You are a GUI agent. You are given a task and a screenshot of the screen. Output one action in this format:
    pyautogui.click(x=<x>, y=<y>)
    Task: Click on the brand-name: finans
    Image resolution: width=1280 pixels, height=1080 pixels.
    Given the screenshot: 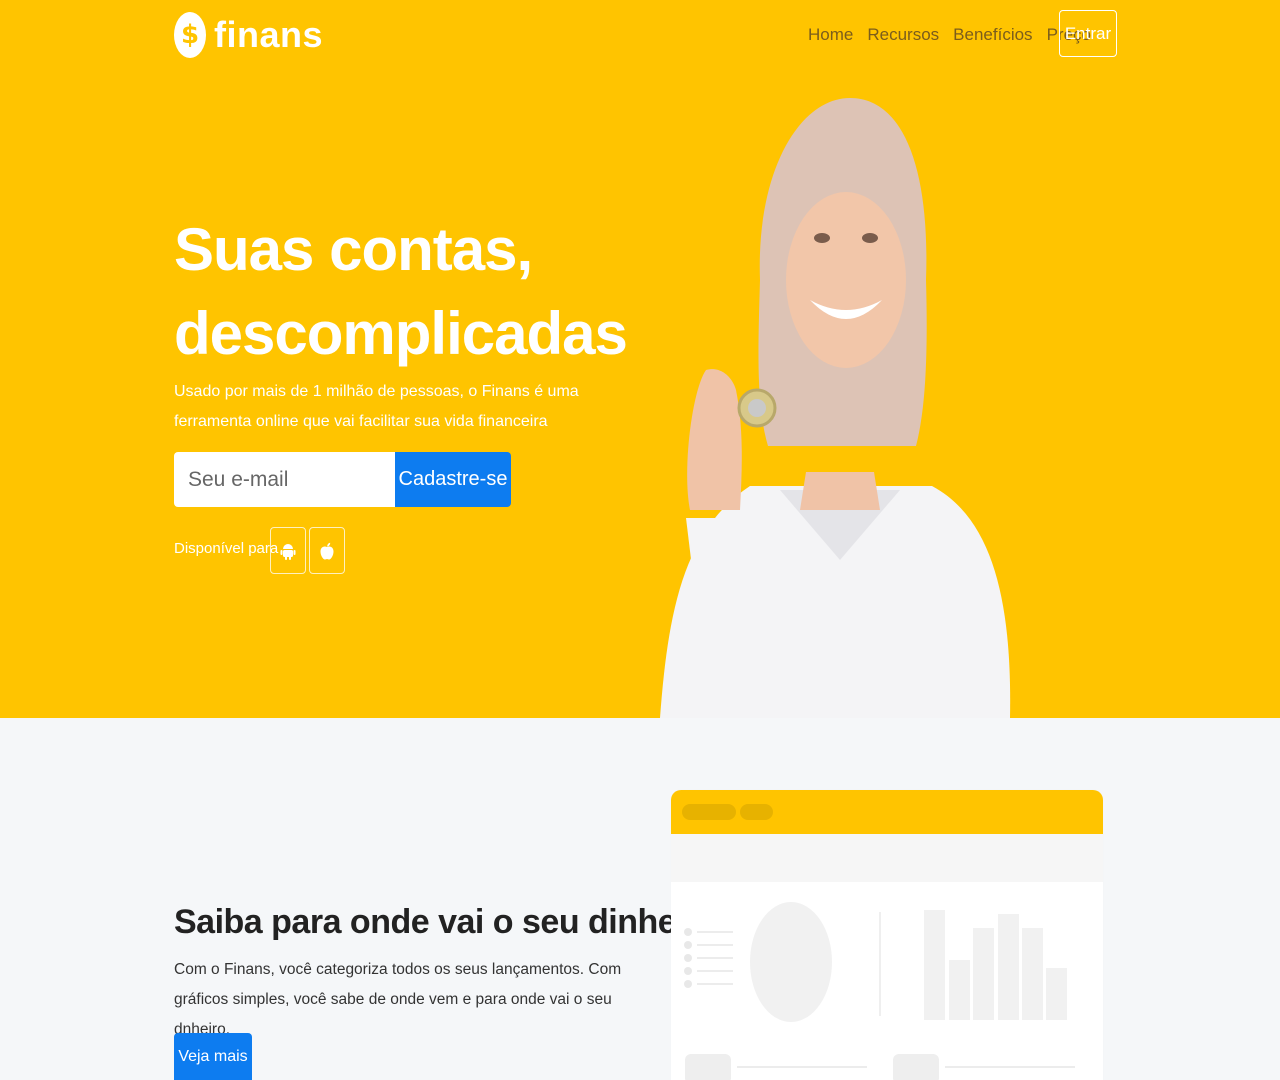 What is the action you would take?
    pyautogui.click(x=269, y=34)
    